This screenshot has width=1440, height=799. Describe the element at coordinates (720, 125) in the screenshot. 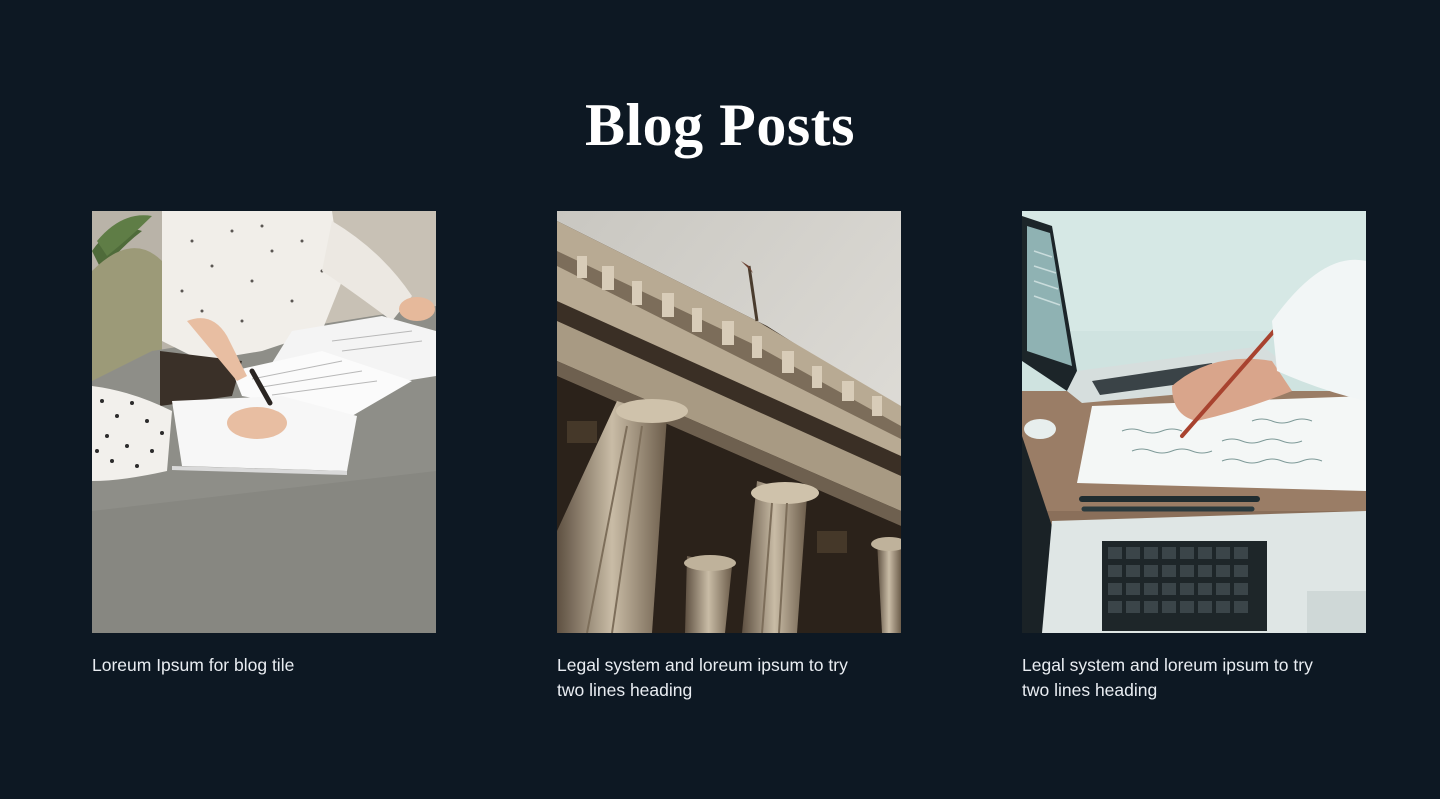

I see `section-title: Blog Posts` at that location.